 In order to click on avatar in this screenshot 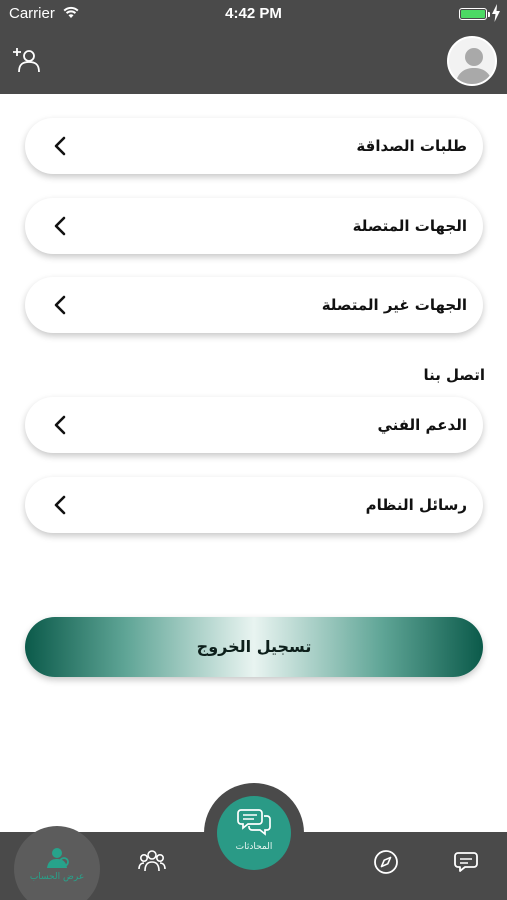, I will do `click(472, 61)`.